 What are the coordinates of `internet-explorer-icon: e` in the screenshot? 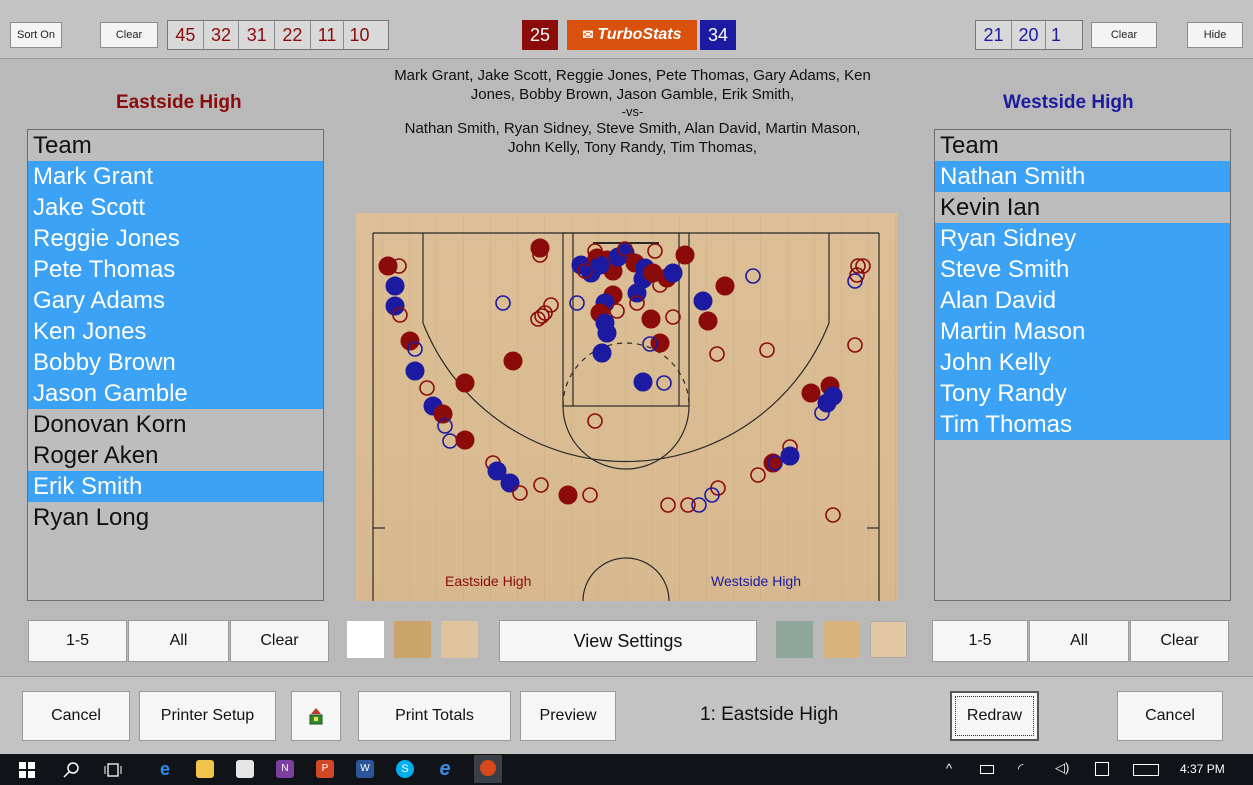 It's located at (445, 769).